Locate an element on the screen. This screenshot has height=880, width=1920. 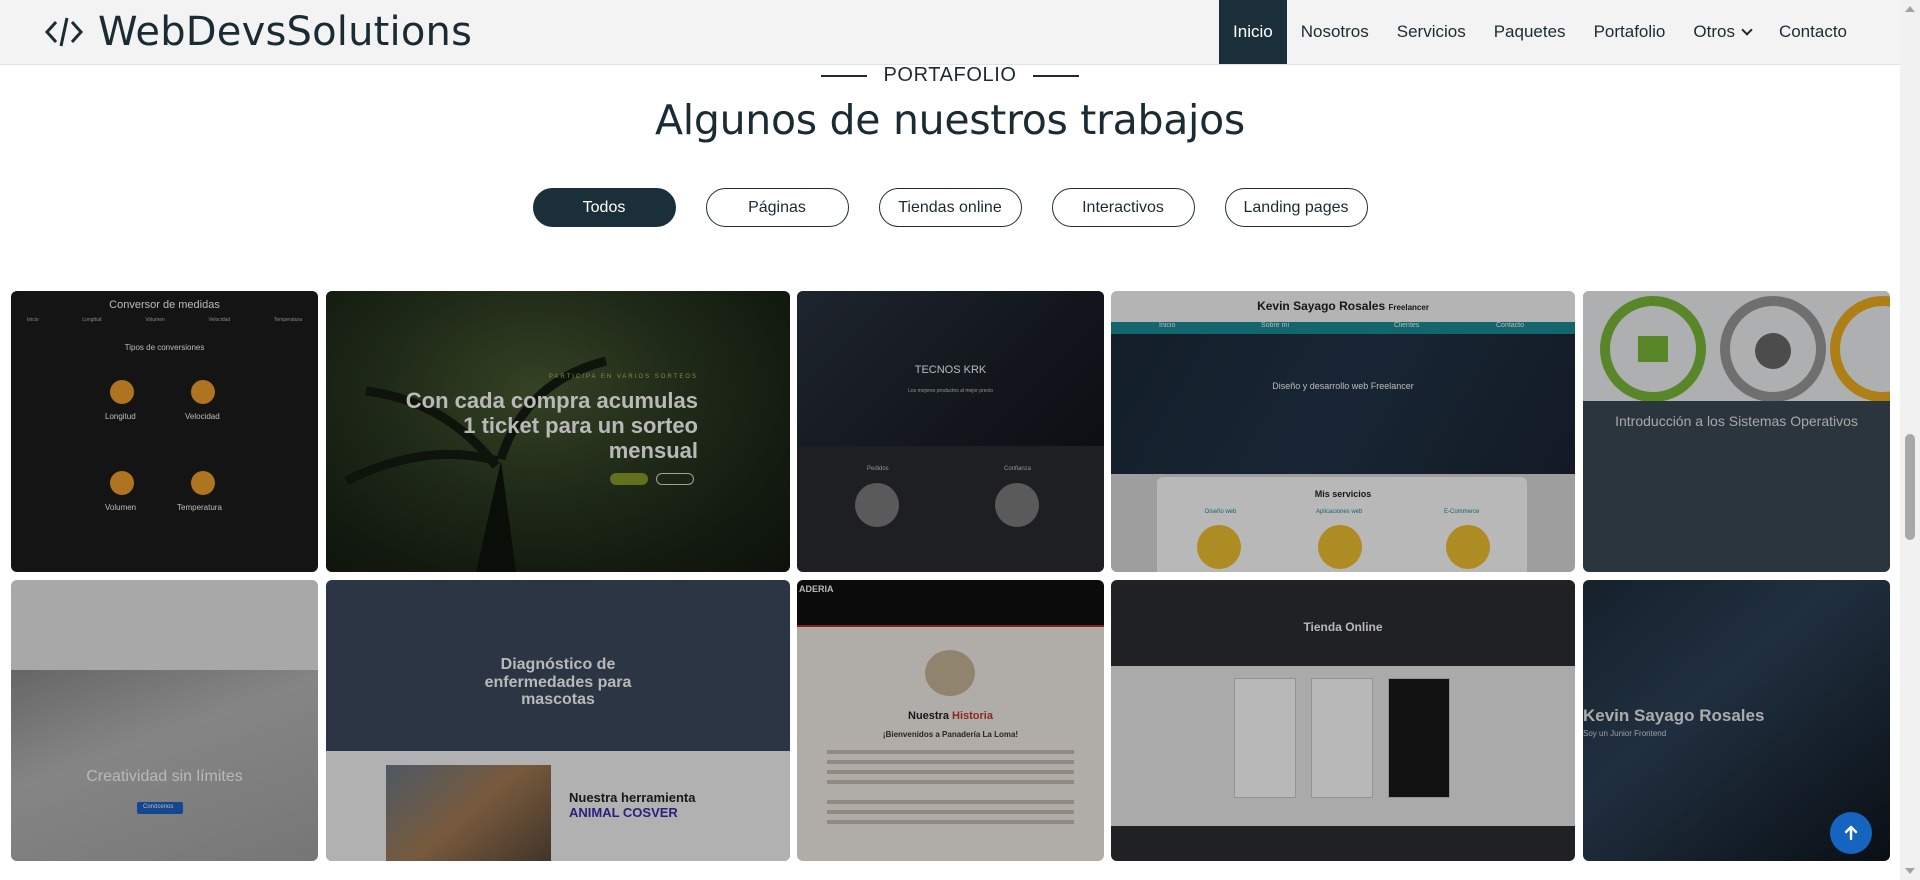
services-title: Mis servicios is located at coordinates (1343, 494).